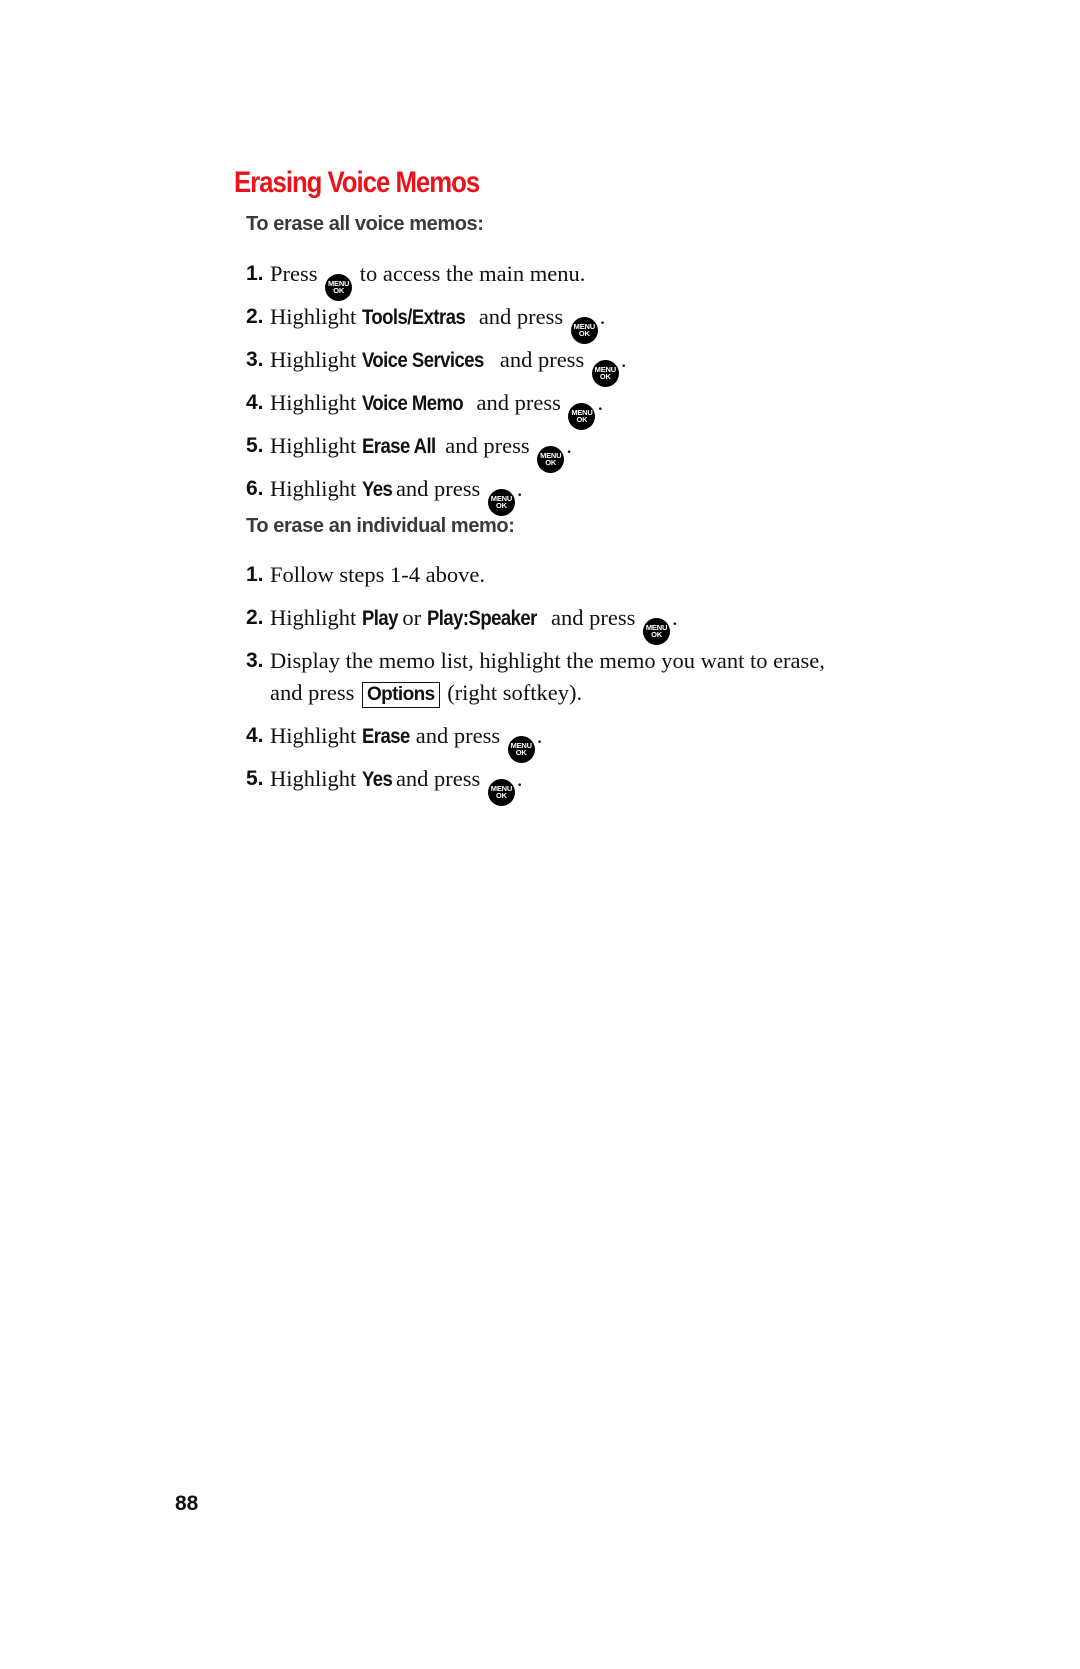 The image size is (1080, 1669). I want to click on menu-item-name: Voice Memo, so click(412, 403).